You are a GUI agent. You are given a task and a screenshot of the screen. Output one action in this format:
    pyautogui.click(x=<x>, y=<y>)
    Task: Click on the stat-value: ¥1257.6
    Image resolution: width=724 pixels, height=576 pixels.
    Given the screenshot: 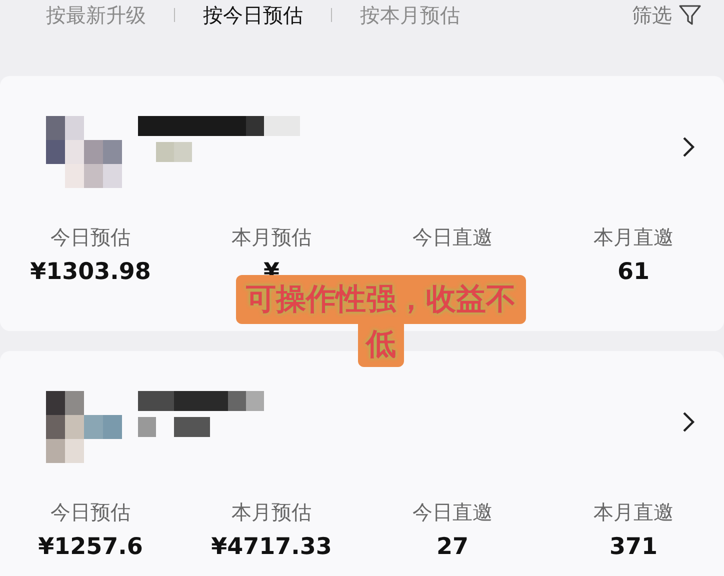 What is the action you would take?
    pyautogui.click(x=90, y=547)
    